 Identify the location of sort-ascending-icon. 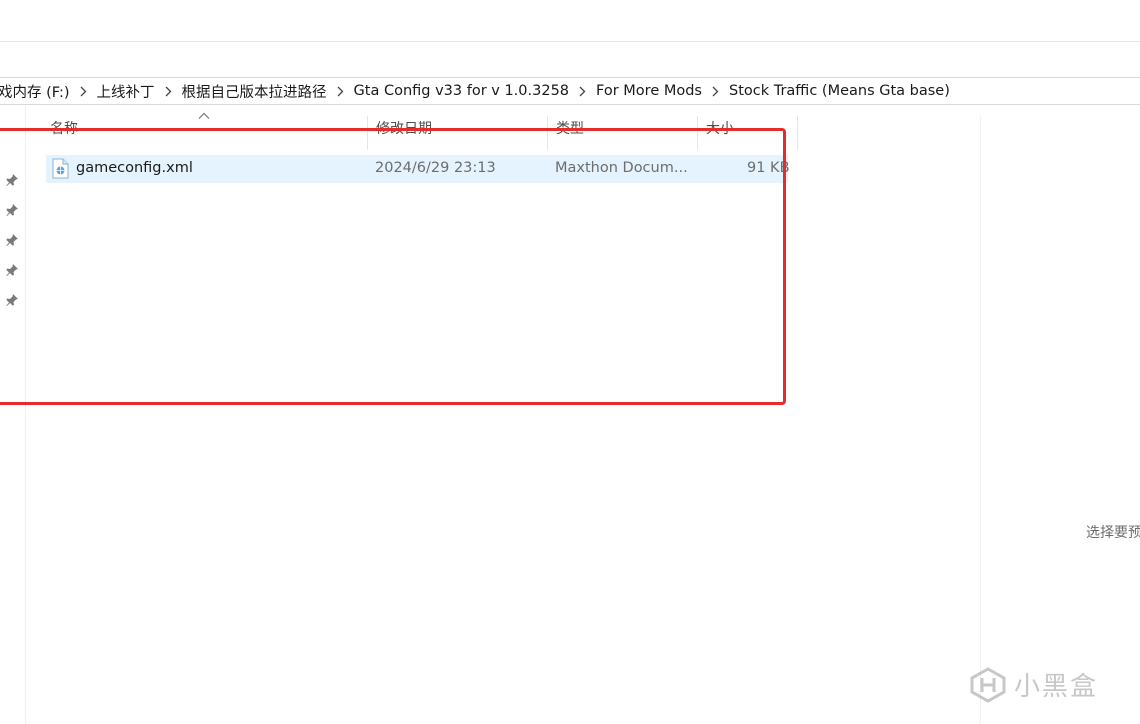
(204, 115).